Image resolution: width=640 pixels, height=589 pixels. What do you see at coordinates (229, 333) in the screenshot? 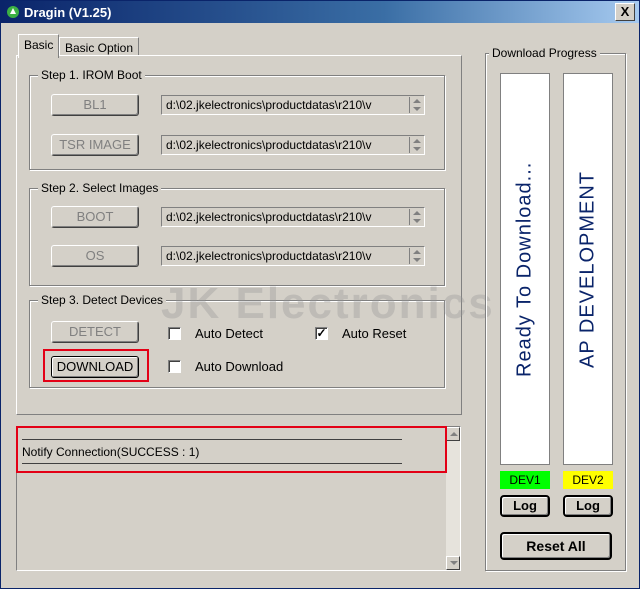
I see `auto-detect-label: Auto Detect` at bounding box center [229, 333].